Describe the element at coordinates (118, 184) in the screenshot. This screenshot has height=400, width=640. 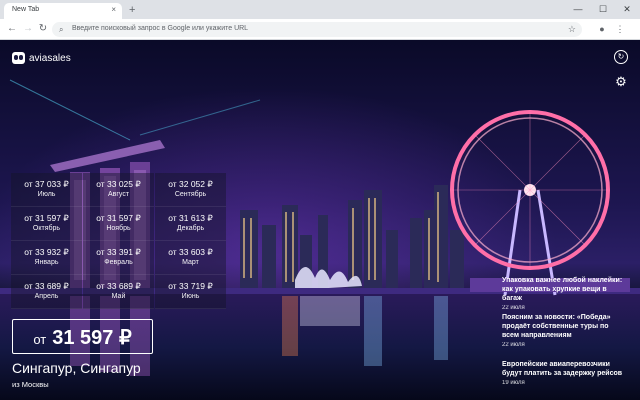
I see `price-value: от 33 025 ₽` at that location.